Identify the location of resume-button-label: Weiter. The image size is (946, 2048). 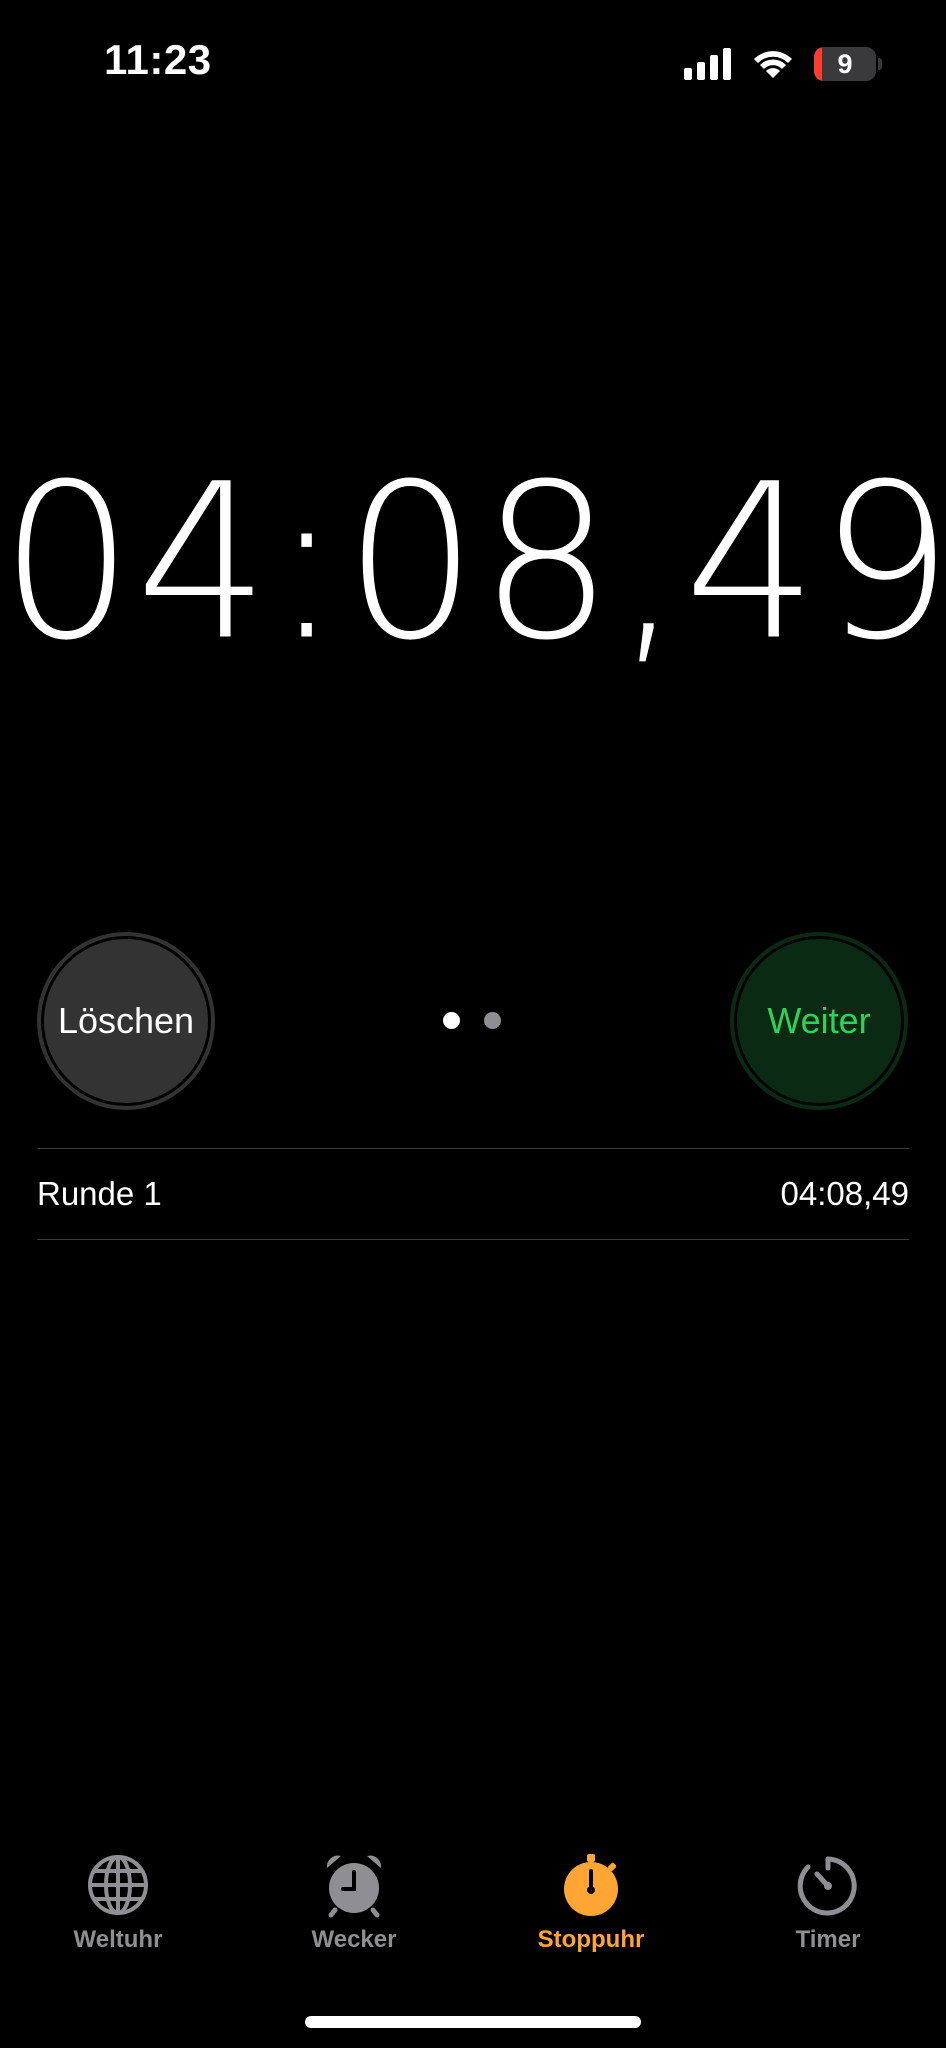
(819, 1020).